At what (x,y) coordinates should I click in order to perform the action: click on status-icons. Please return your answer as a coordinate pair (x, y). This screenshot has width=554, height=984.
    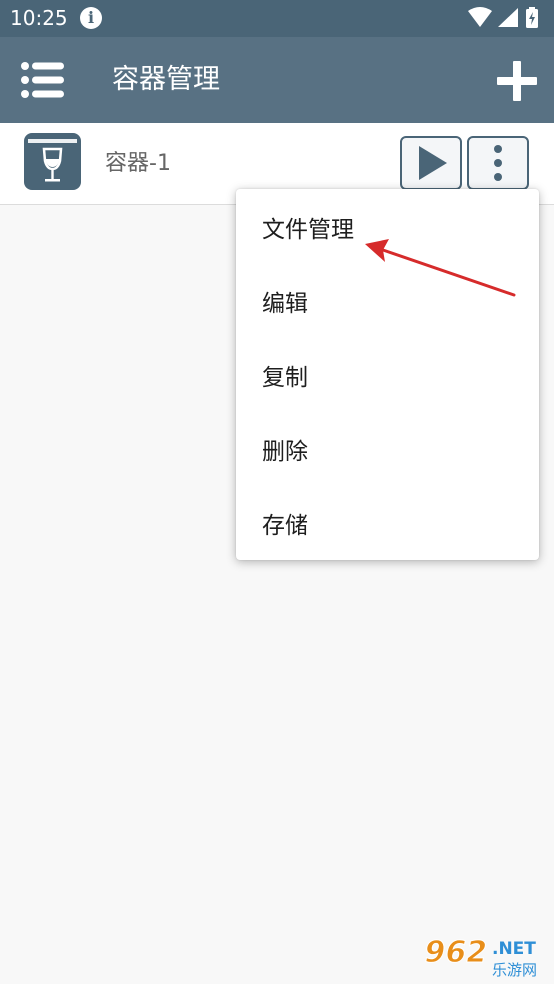
    Looking at the image, I should click on (503, 17).